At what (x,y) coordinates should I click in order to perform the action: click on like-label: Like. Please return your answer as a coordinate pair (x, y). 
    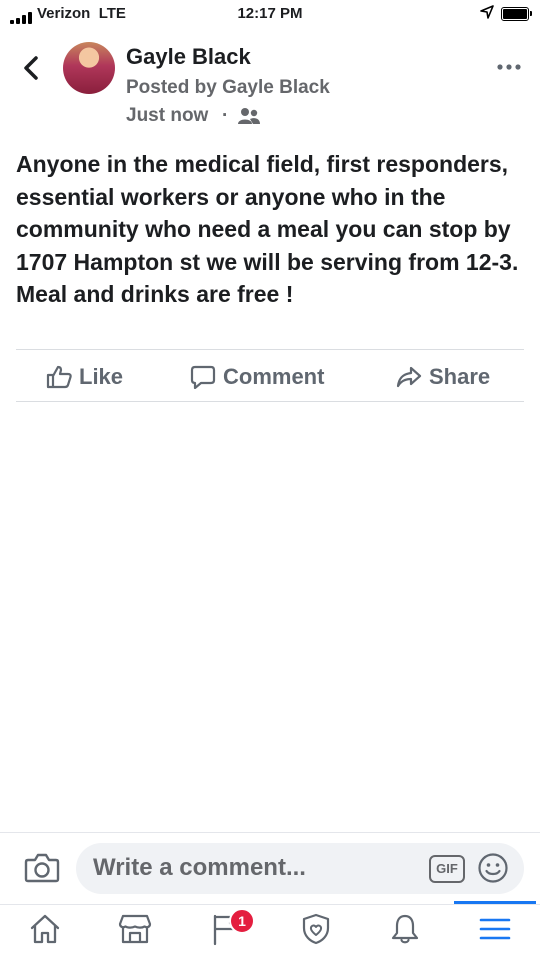
    Looking at the image, I should click on (101, 376).